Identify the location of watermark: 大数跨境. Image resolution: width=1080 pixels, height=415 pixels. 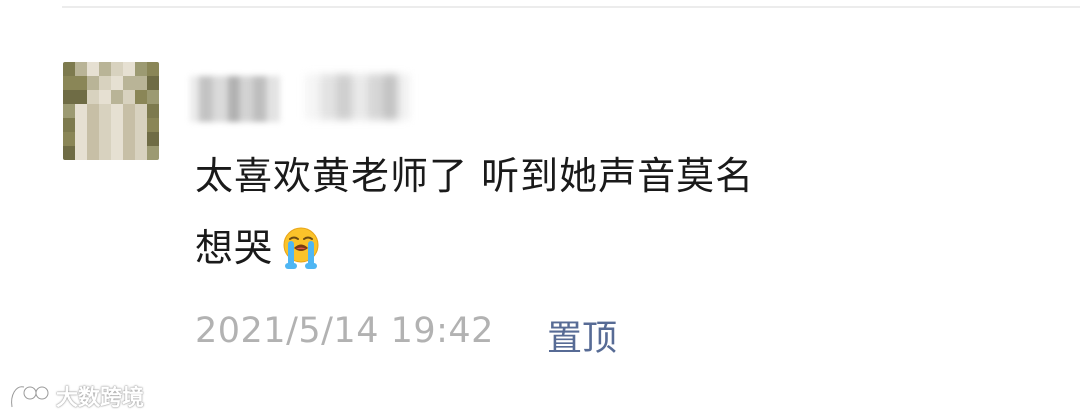
(76, 396).